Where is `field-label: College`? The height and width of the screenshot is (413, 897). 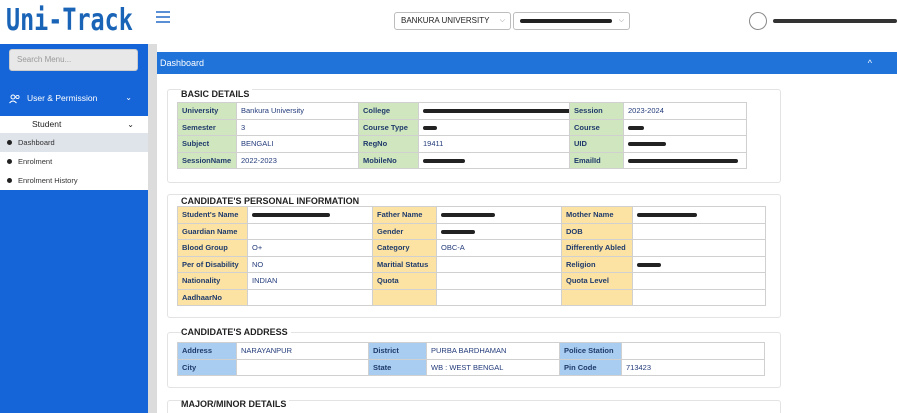 field-label: College is located at coordinates (388, 111).